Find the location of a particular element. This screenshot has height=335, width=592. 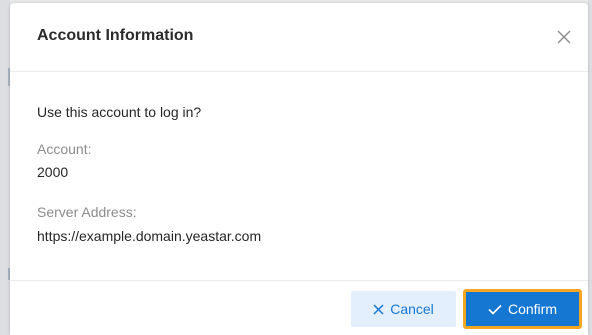

cancel-button-label: Cancel is located at coordinates (412, 309).